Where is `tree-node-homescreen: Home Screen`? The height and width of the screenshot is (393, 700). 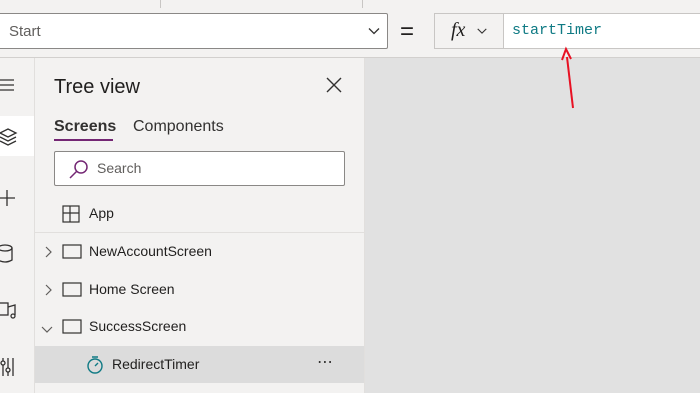
tree-node-homescreen: Home Screen is located at coordinates (199, 289).